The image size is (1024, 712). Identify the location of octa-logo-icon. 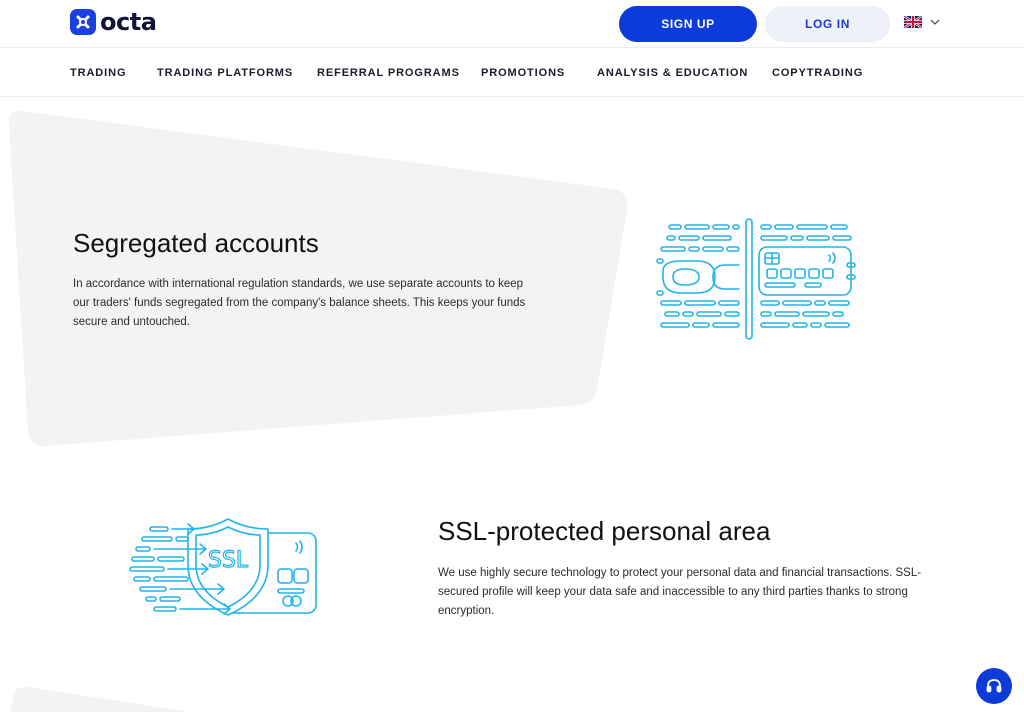
(83, 22).